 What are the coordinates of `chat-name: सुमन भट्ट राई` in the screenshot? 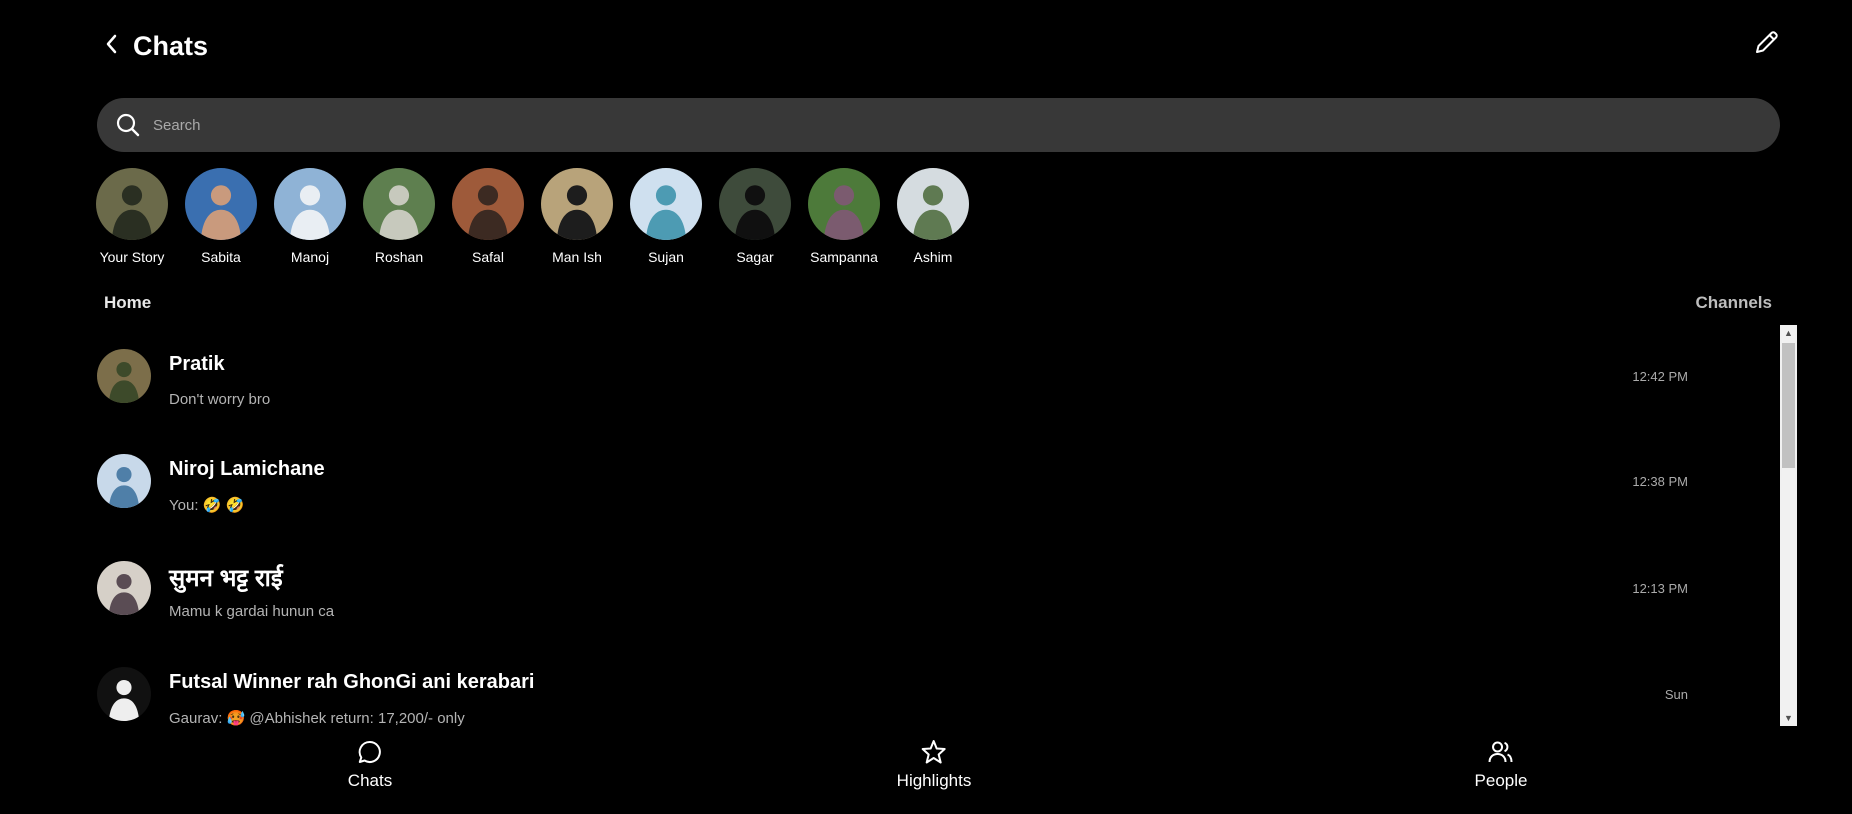 It's located at (226, 578).